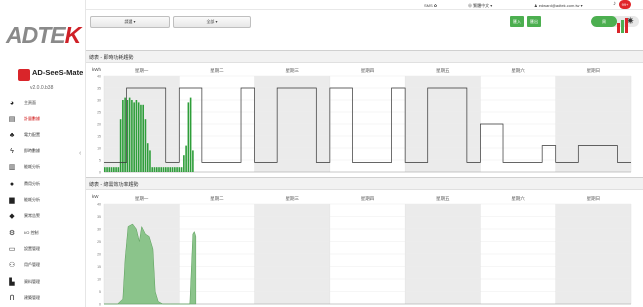  What do you see at coordinates (480, 6) in the screenshot?
I see `language-menu: ⊕ 繁體中文 ▾` at bounding box center [480, 6].